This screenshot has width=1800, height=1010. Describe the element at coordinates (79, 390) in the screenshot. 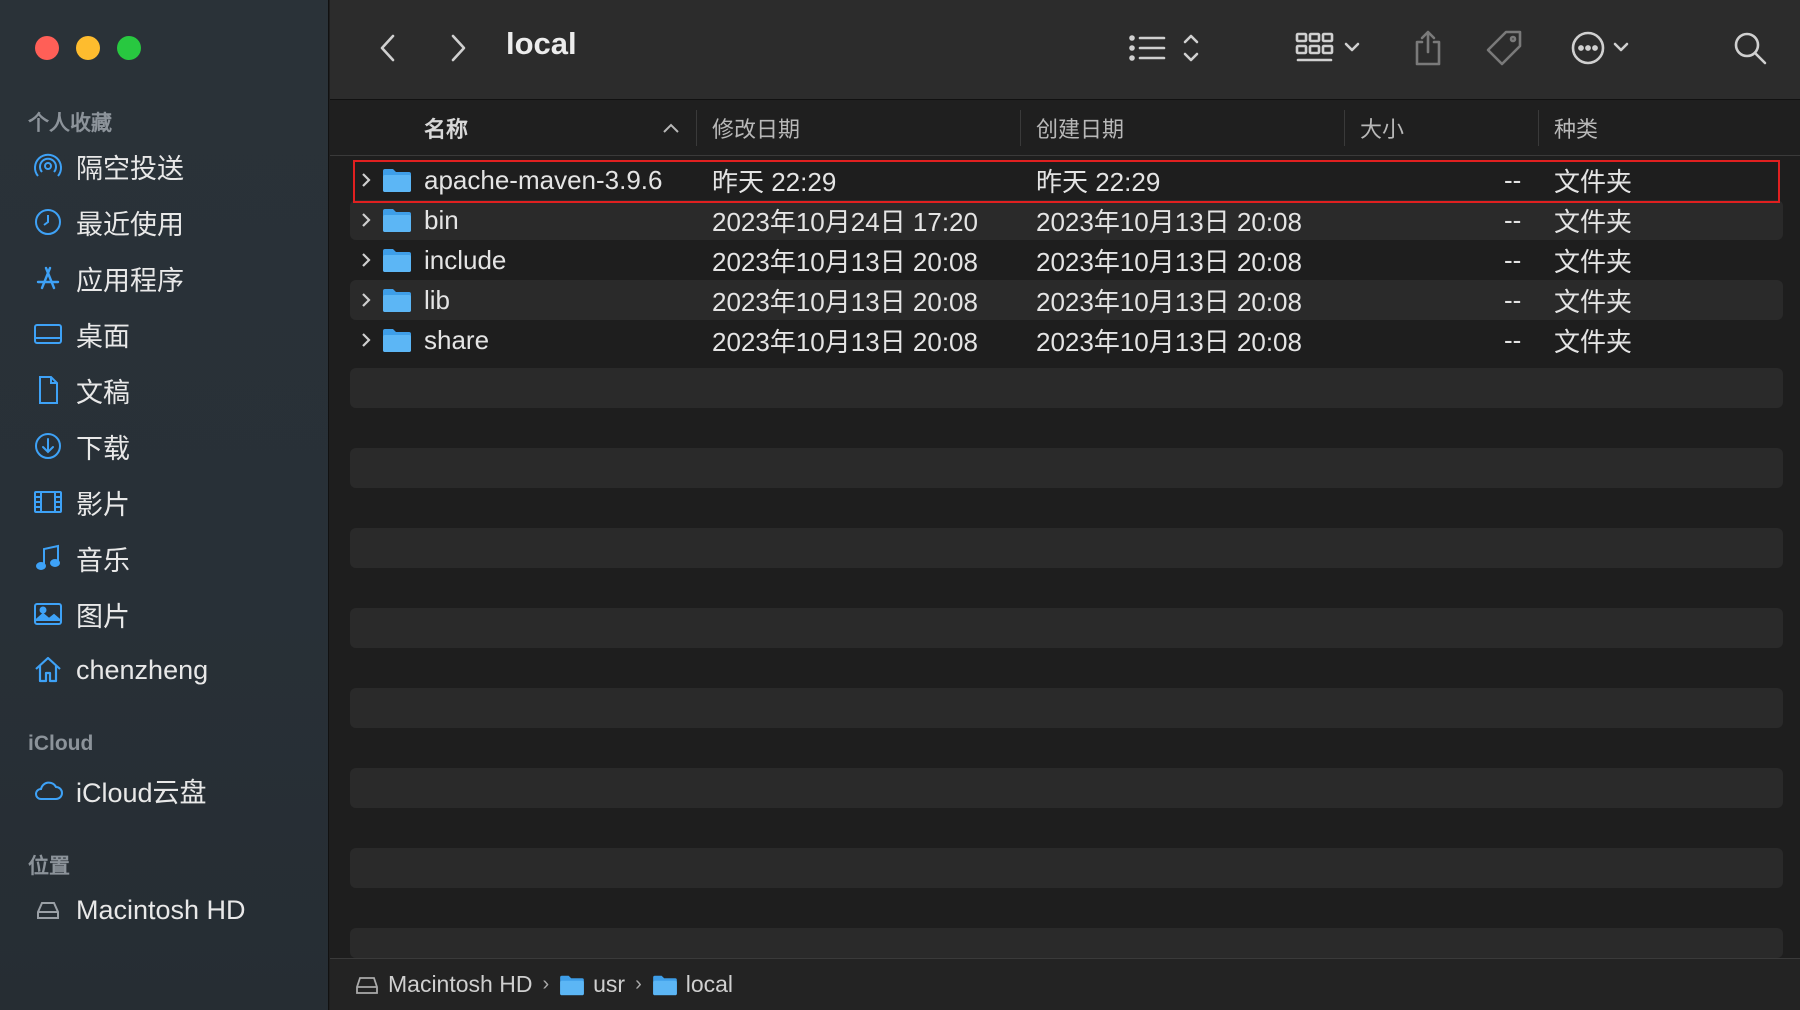

I see `sidebar-item-documents: 文稿` at that location.